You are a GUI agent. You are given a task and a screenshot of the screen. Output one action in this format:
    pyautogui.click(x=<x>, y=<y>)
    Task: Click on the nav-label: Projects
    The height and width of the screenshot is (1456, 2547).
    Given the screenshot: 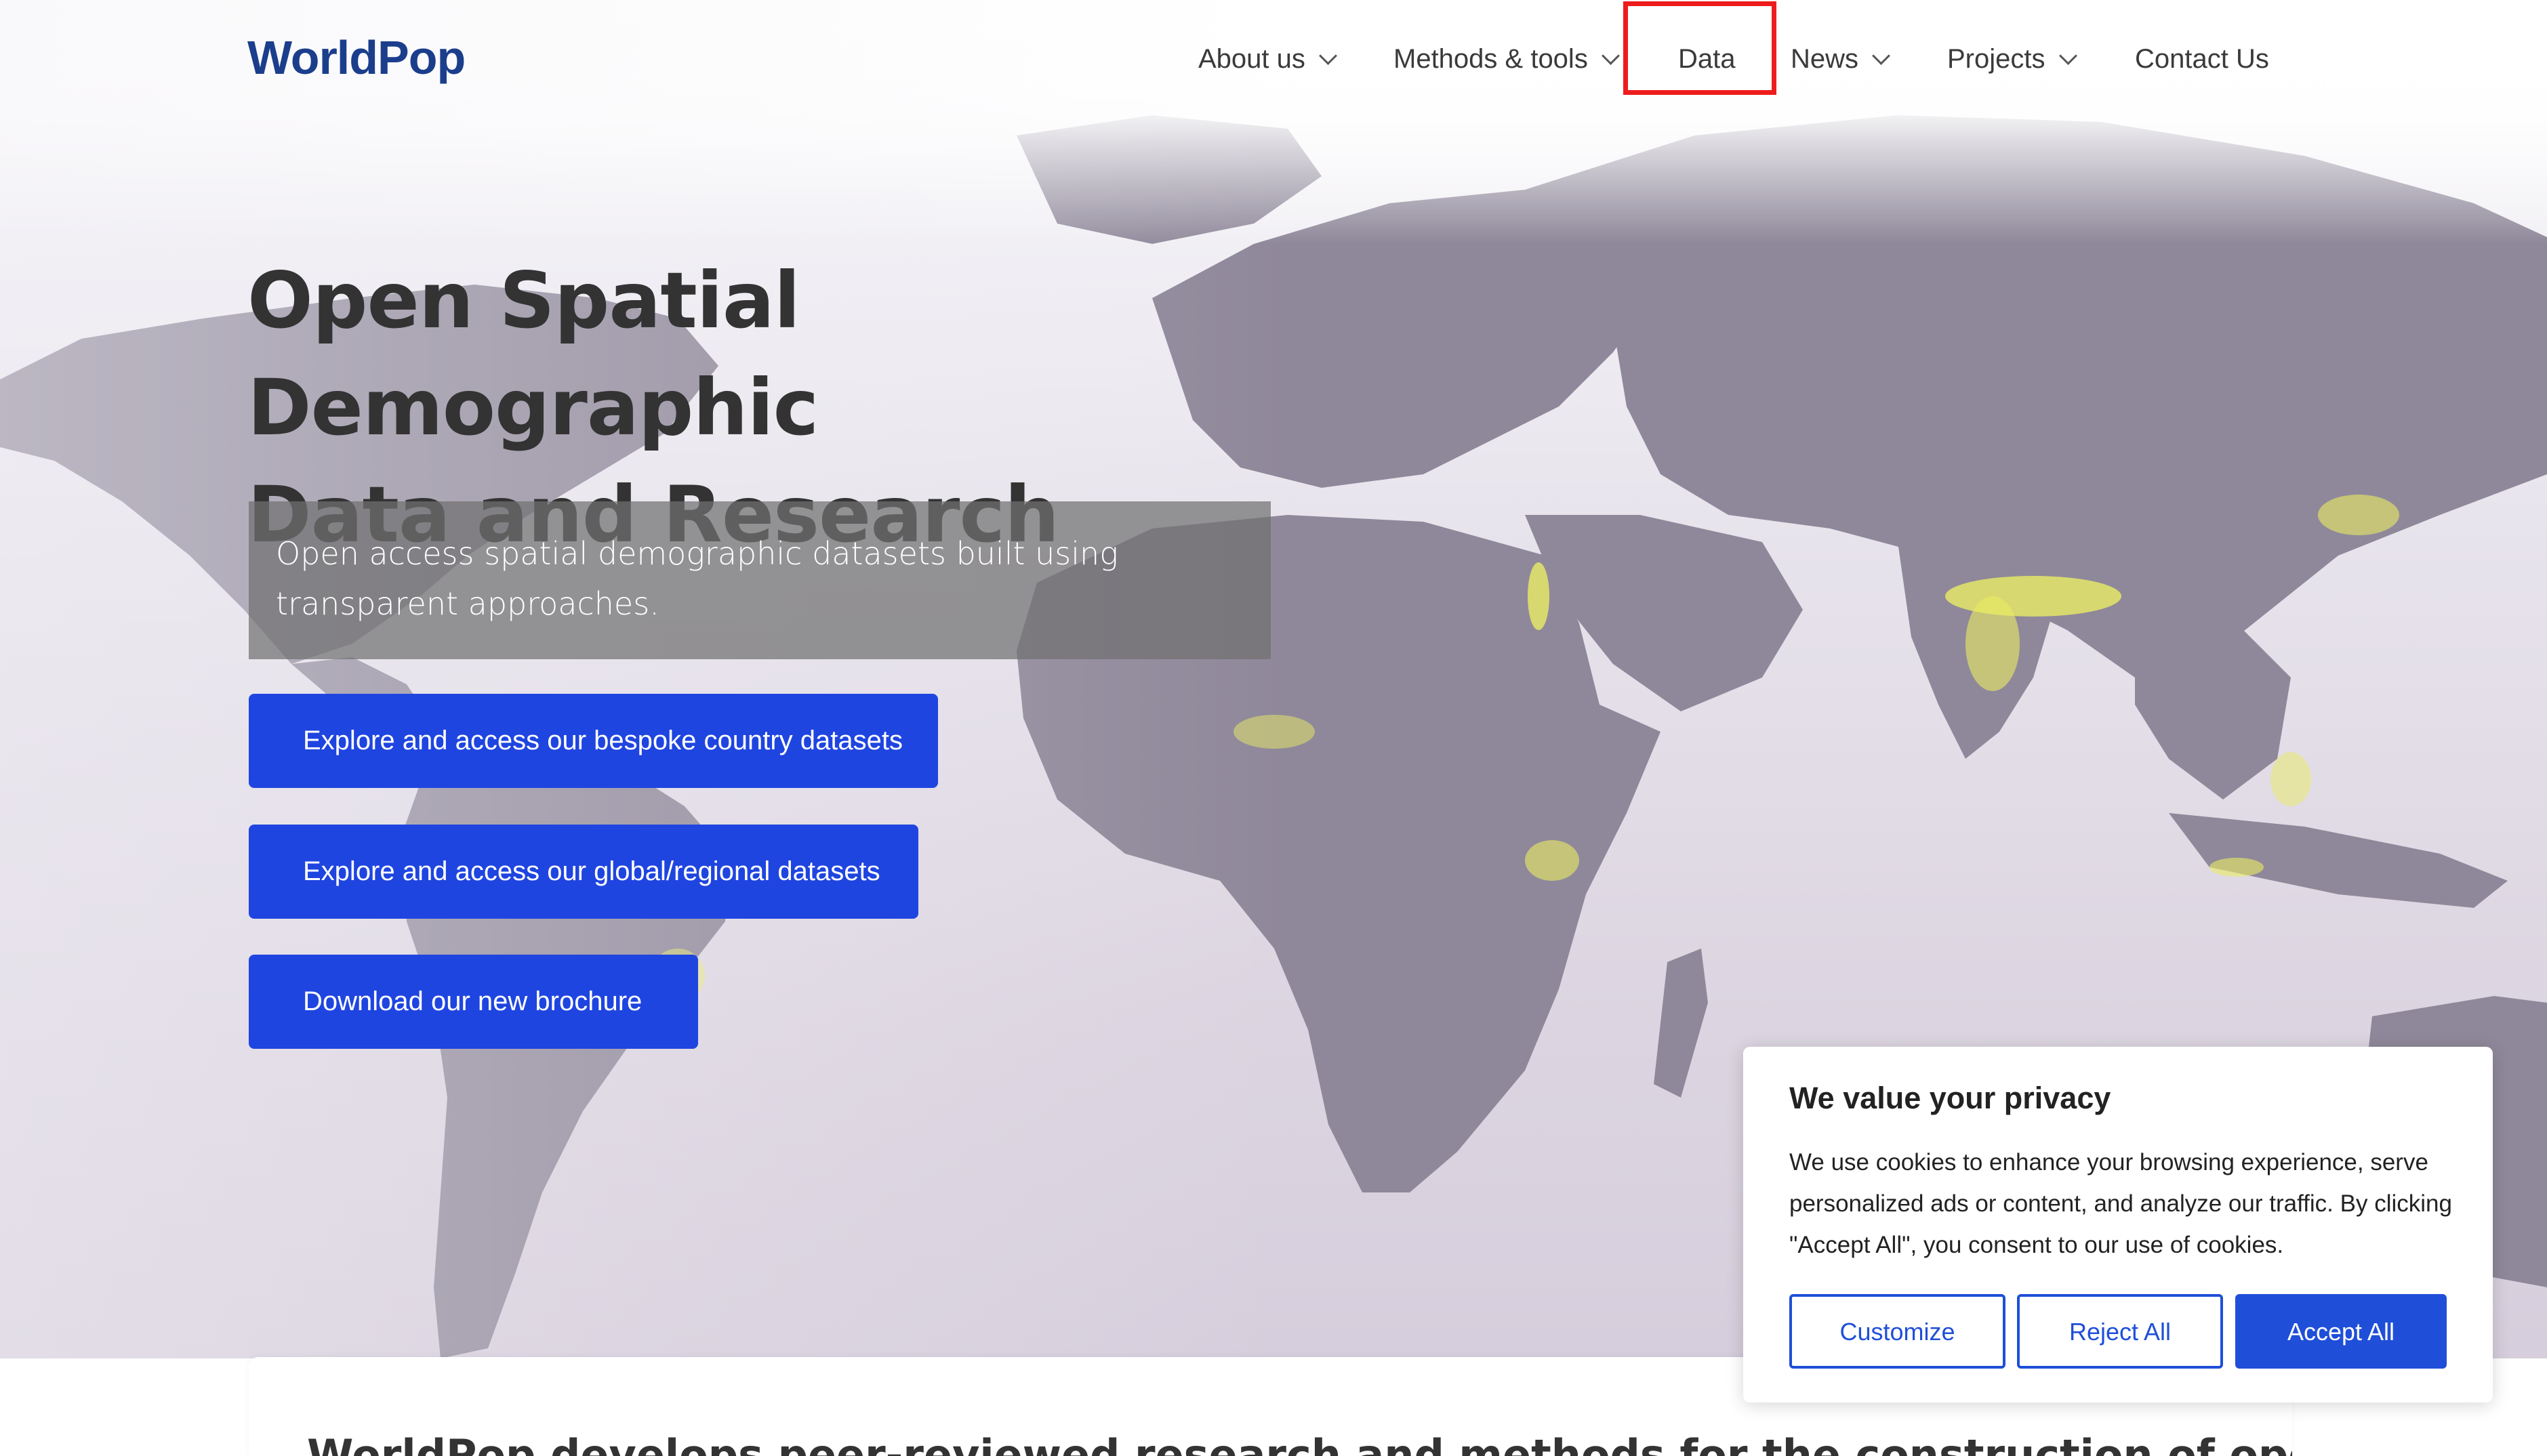 What is the action you would take?
    pyautogui.click(x=1996, y=59)
    